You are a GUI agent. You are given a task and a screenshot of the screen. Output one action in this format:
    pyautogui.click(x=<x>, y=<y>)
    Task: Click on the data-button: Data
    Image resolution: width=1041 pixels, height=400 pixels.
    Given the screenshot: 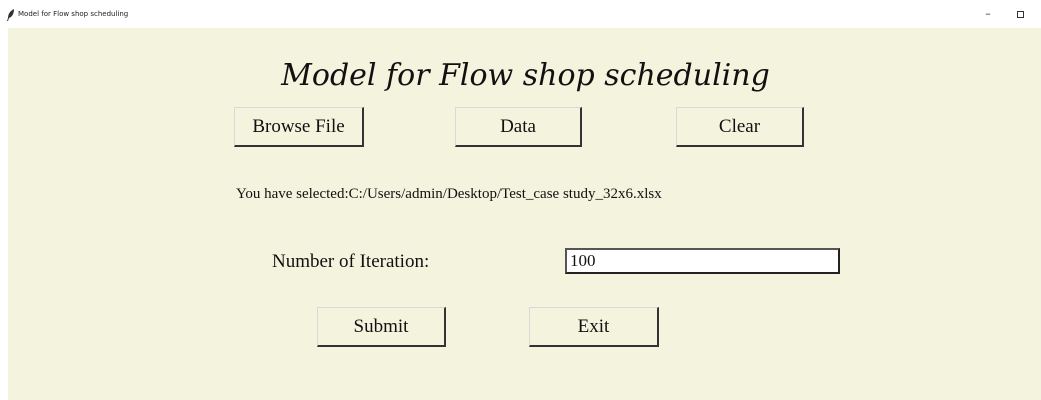 What is the action you would take?
    pyautogui.click(x=518, y=127)
    